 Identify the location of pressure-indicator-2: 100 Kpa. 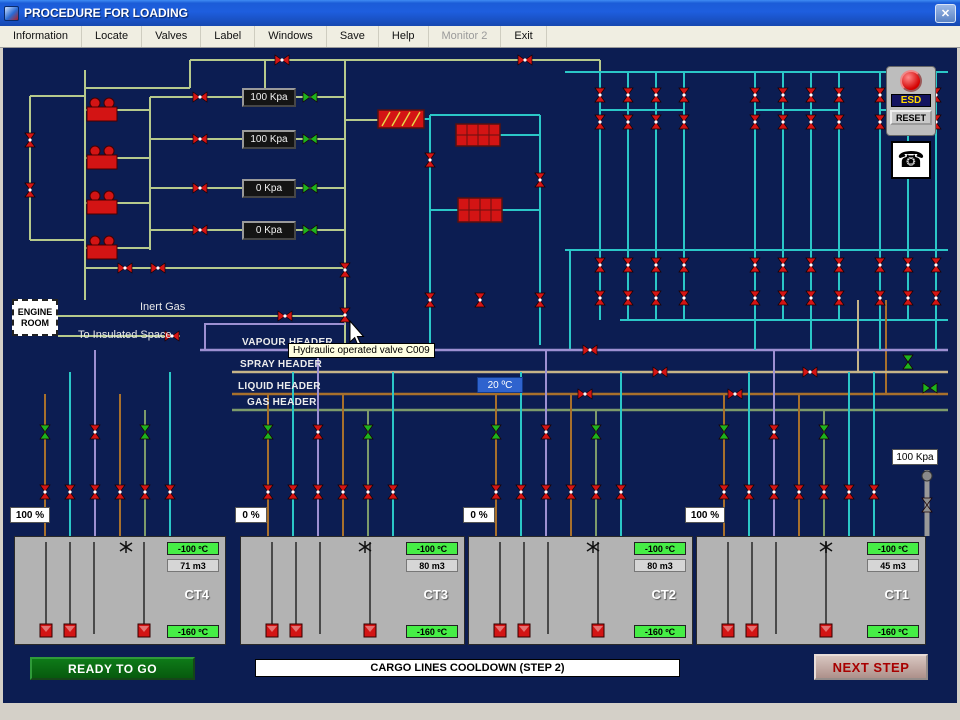
(269, 139).